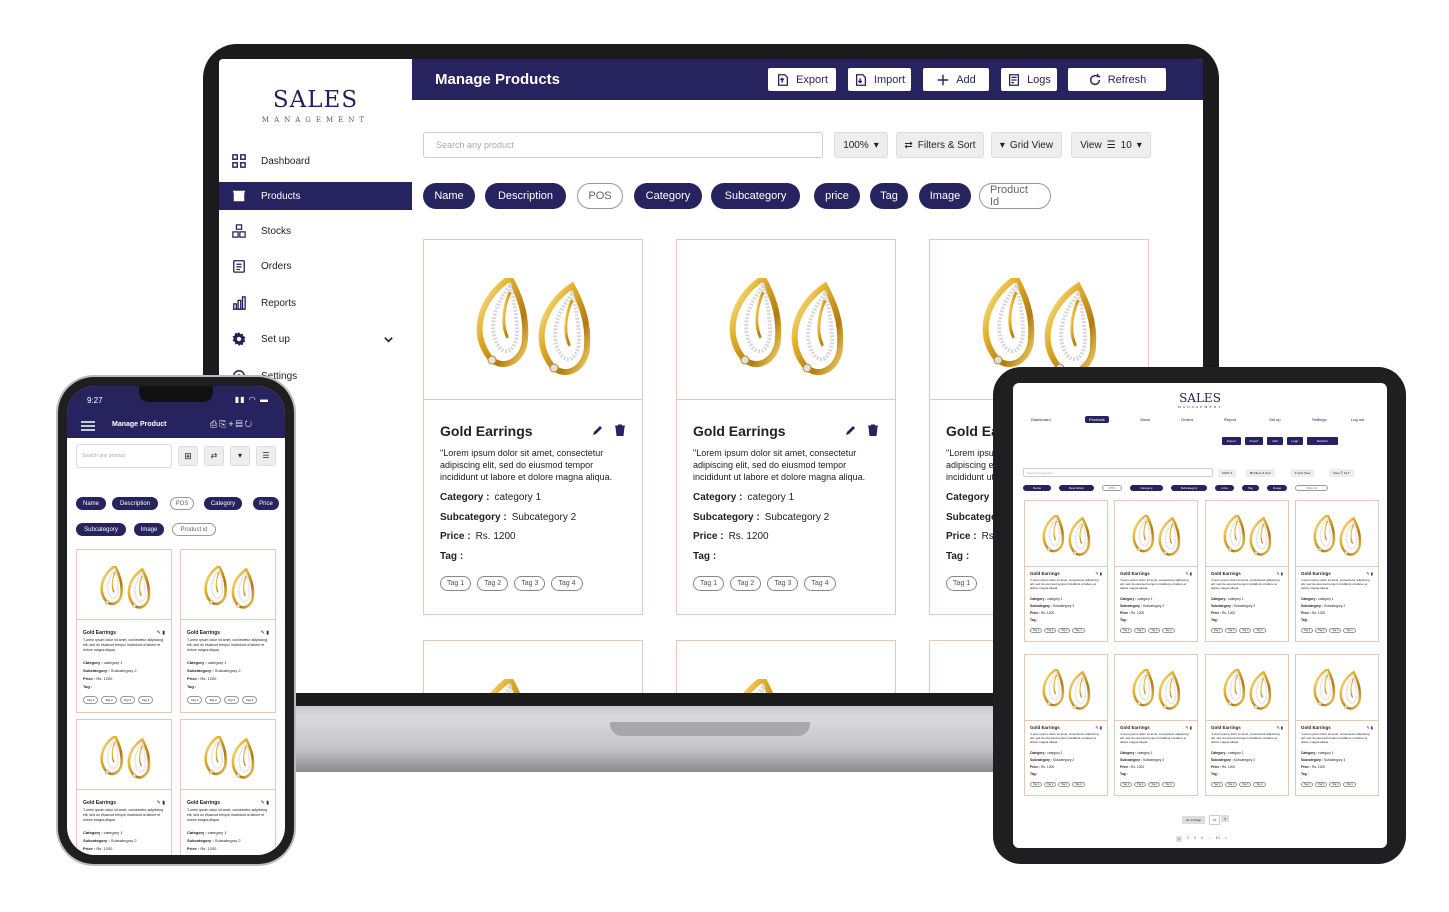  Describe the element at coordinates (315, 161) in the screenshot. I see `sidebar-item-dashboard: Dashboard` at that location.